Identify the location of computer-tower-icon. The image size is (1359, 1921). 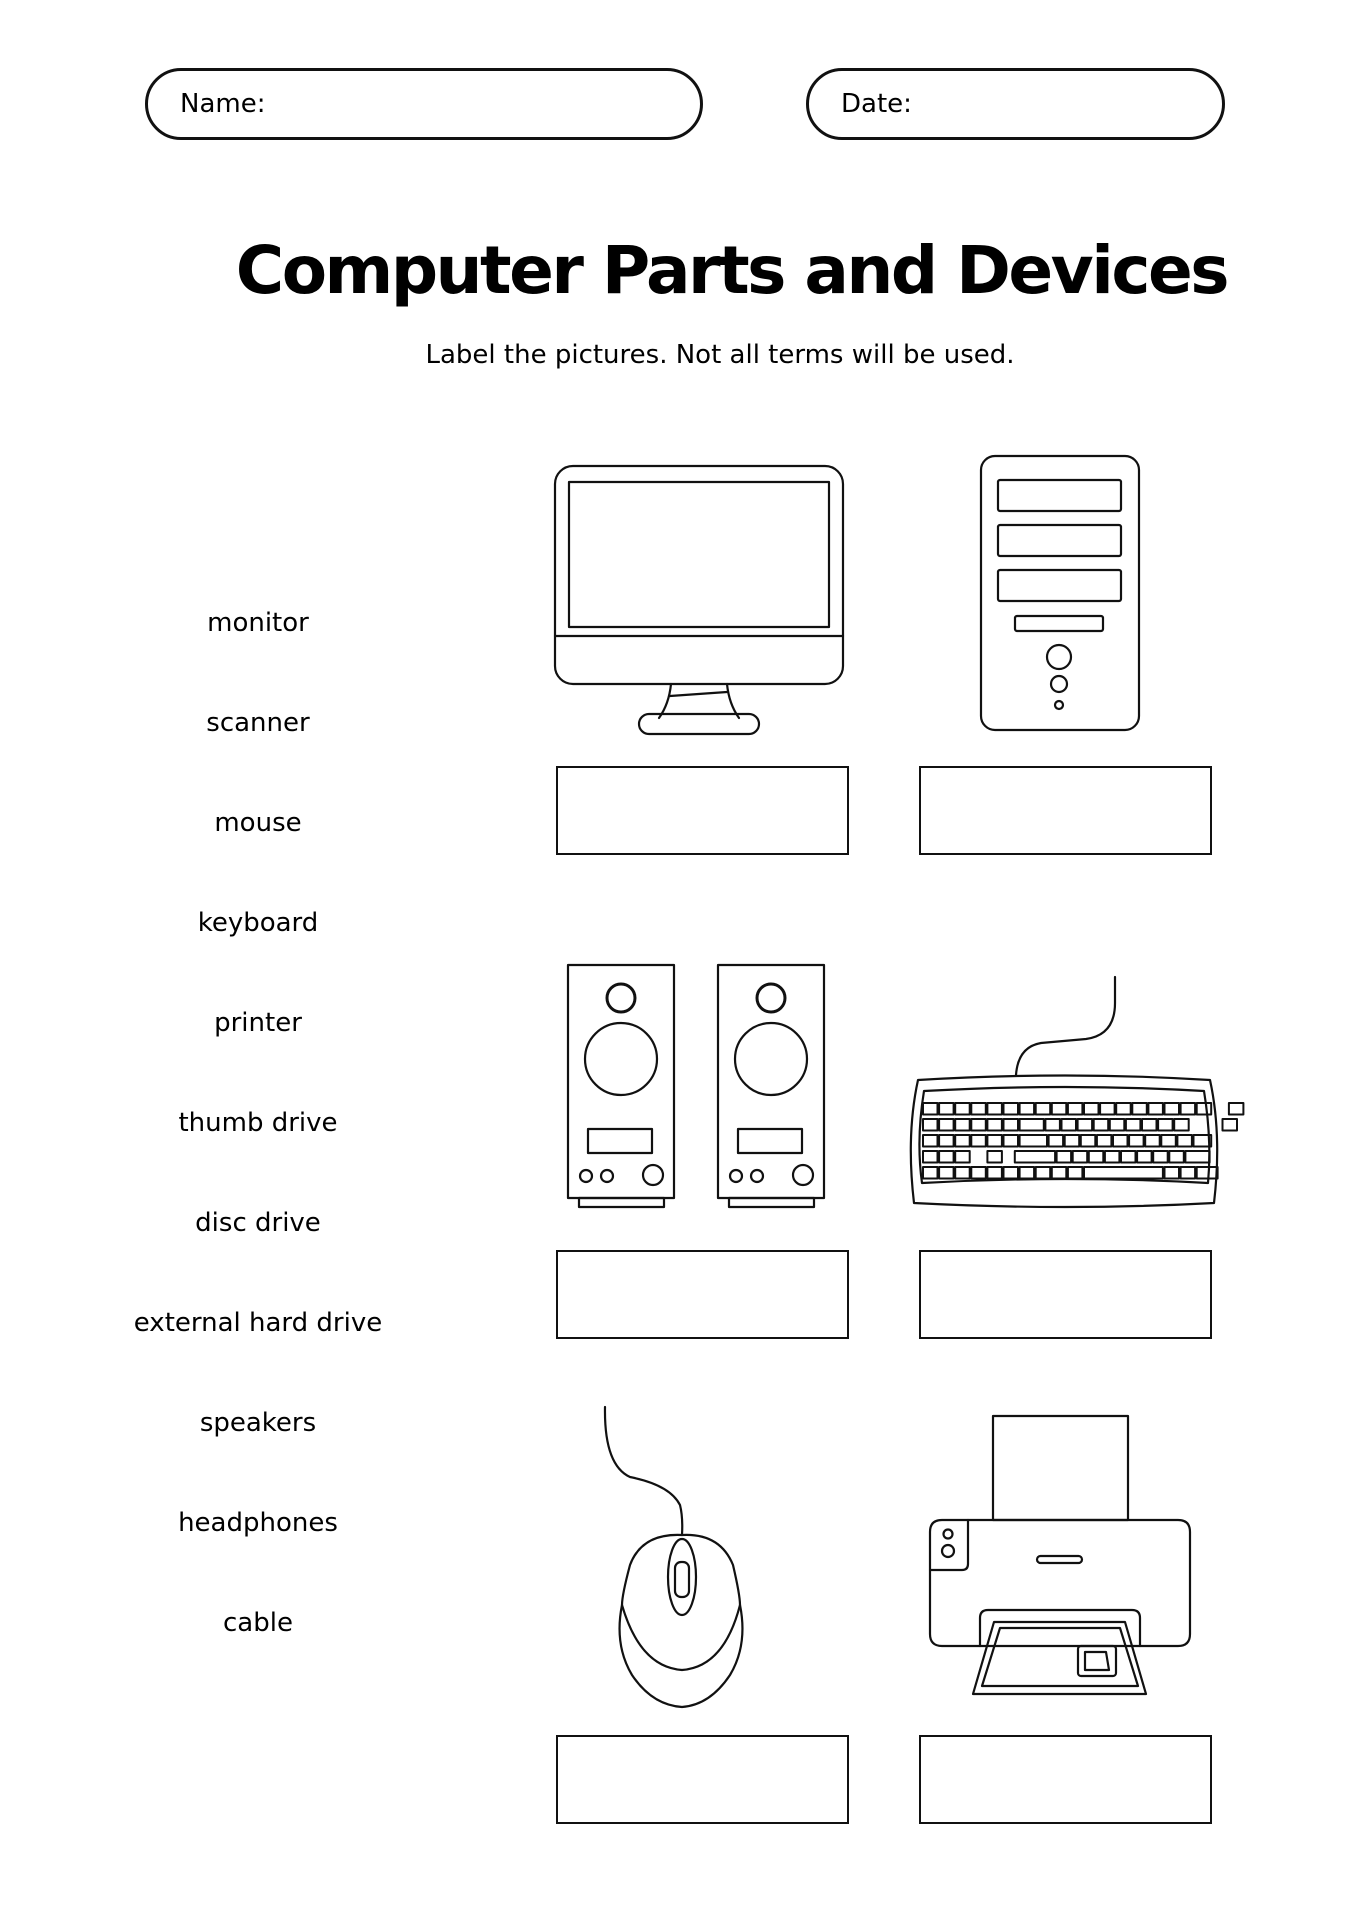
(1060, 593).